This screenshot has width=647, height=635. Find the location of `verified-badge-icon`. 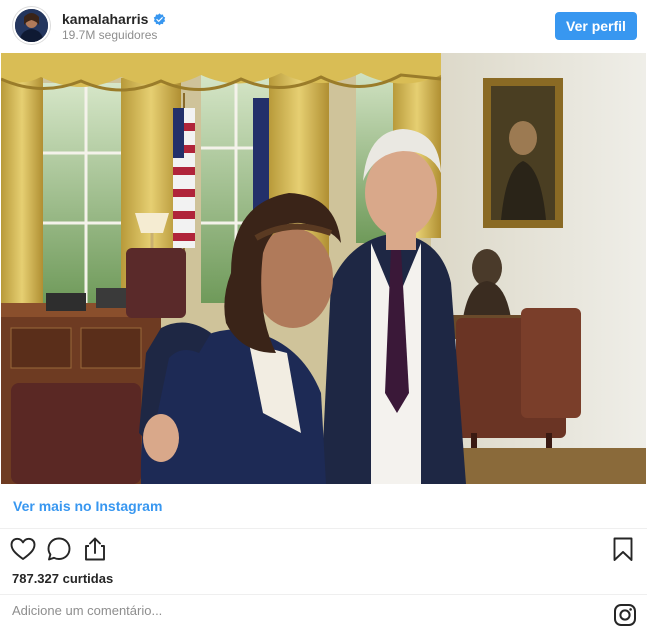

verified-badge-icon is located at coordinates (160, 18).